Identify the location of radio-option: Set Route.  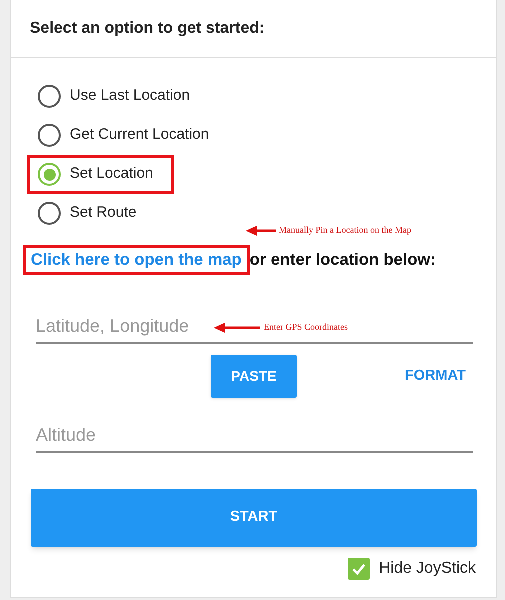
(92, 213).